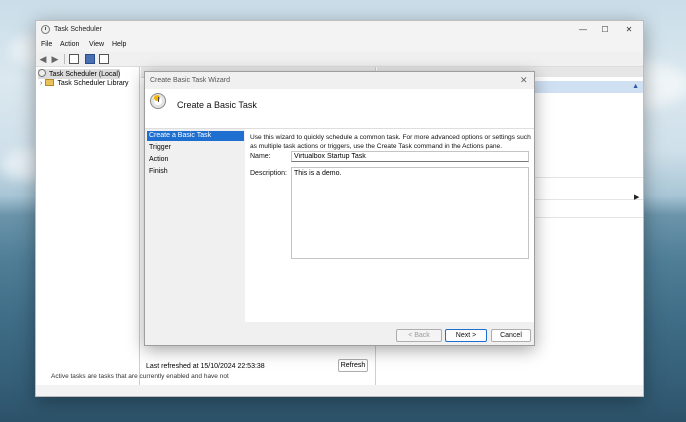 The width and height of the screenshot is (686, 422). I want to click on task-wizard-icon, so click(158, 101).